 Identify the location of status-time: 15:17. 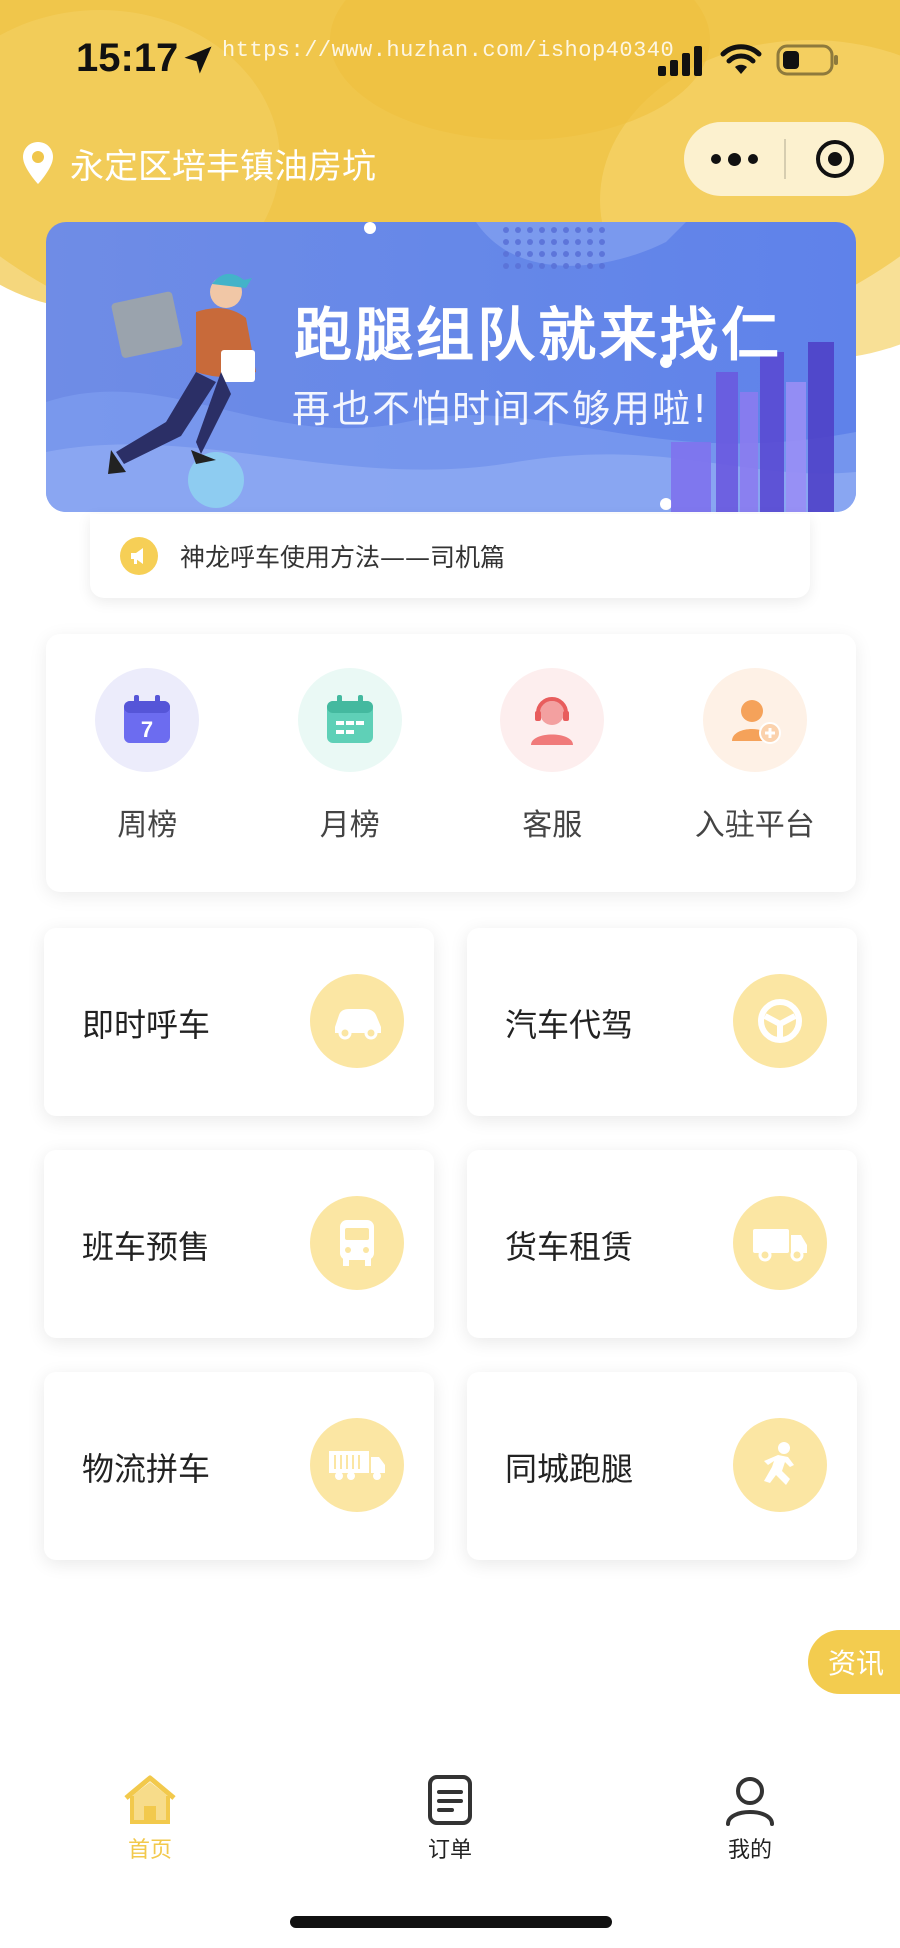
(127, 58).